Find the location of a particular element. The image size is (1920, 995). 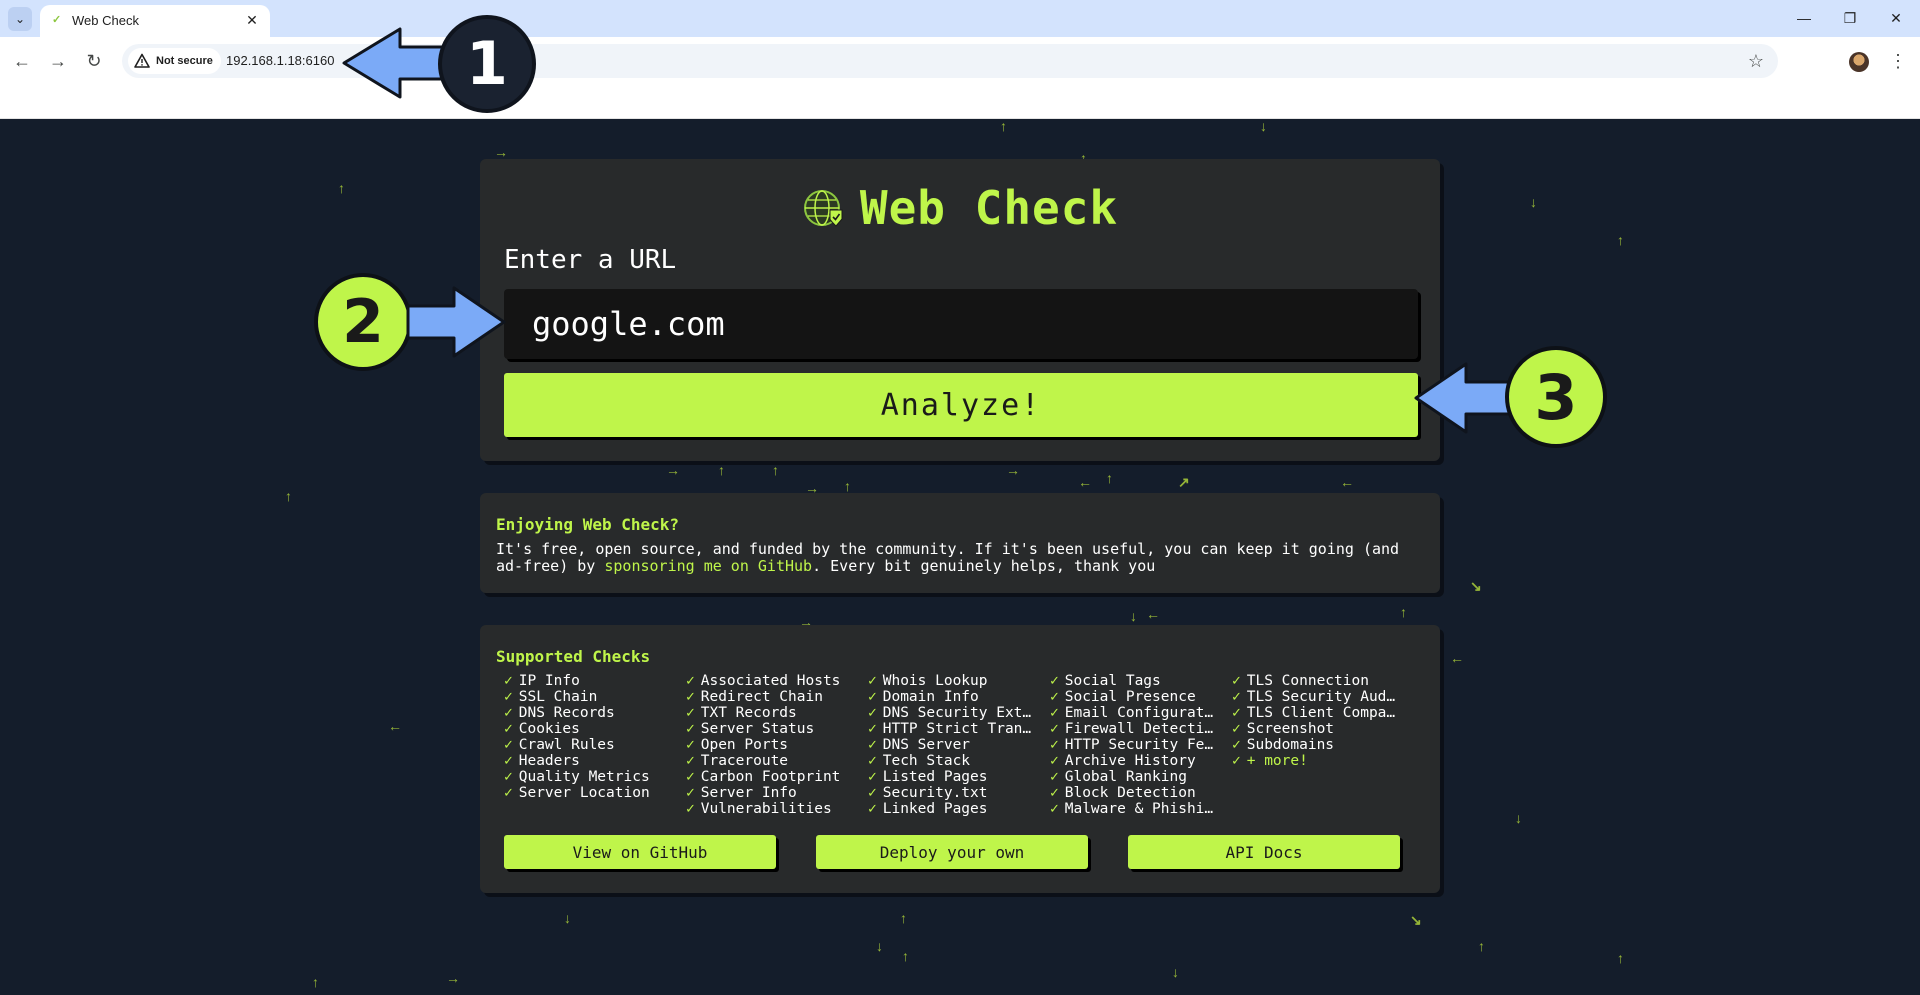

app-title: Web Check is located at coordinates (989, 208).